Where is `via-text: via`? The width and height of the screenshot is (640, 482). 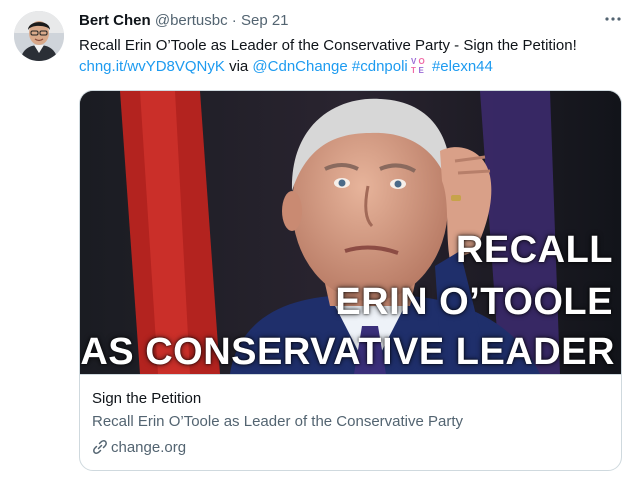
via-text: via is located at coordinates (239, 66).